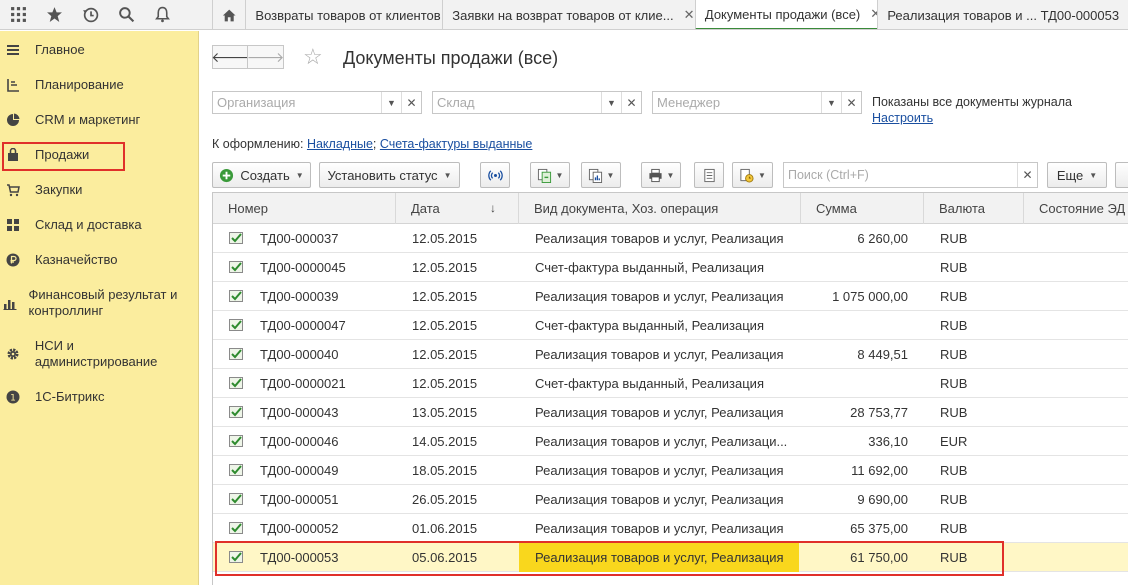 Image resolution: width=1128 pixels, height=585 pixels. I want to click on manager-placeholder: Менеджер, so click(689, 102).